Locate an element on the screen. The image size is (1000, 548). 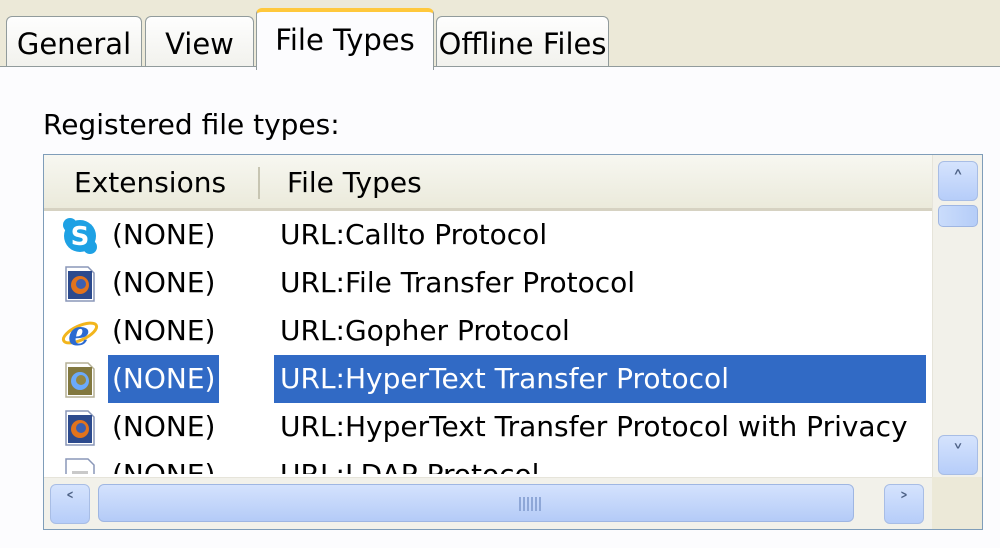
list-header: Extensions File Types is located at coordinates (488, 183).